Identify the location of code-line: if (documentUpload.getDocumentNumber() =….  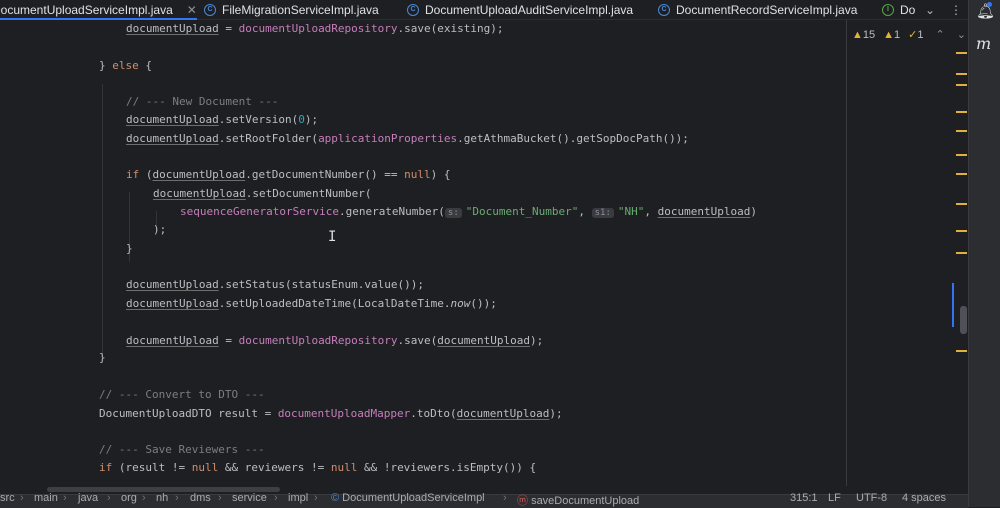
(288, 174).